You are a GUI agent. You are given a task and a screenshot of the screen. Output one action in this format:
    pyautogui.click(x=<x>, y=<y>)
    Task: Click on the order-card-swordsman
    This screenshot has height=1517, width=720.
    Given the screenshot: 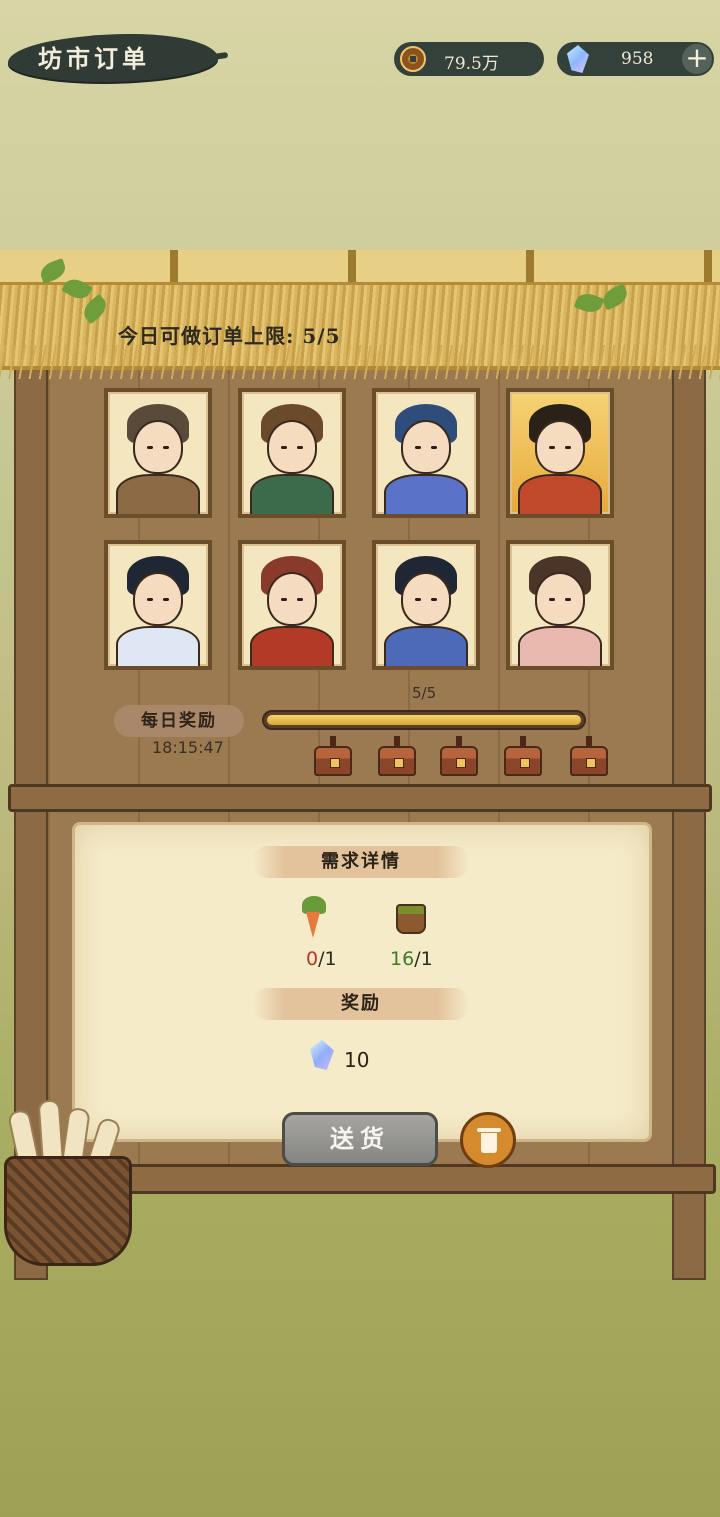 What is the action you would take?
    pyautogui.click(x=426, y=605)
    